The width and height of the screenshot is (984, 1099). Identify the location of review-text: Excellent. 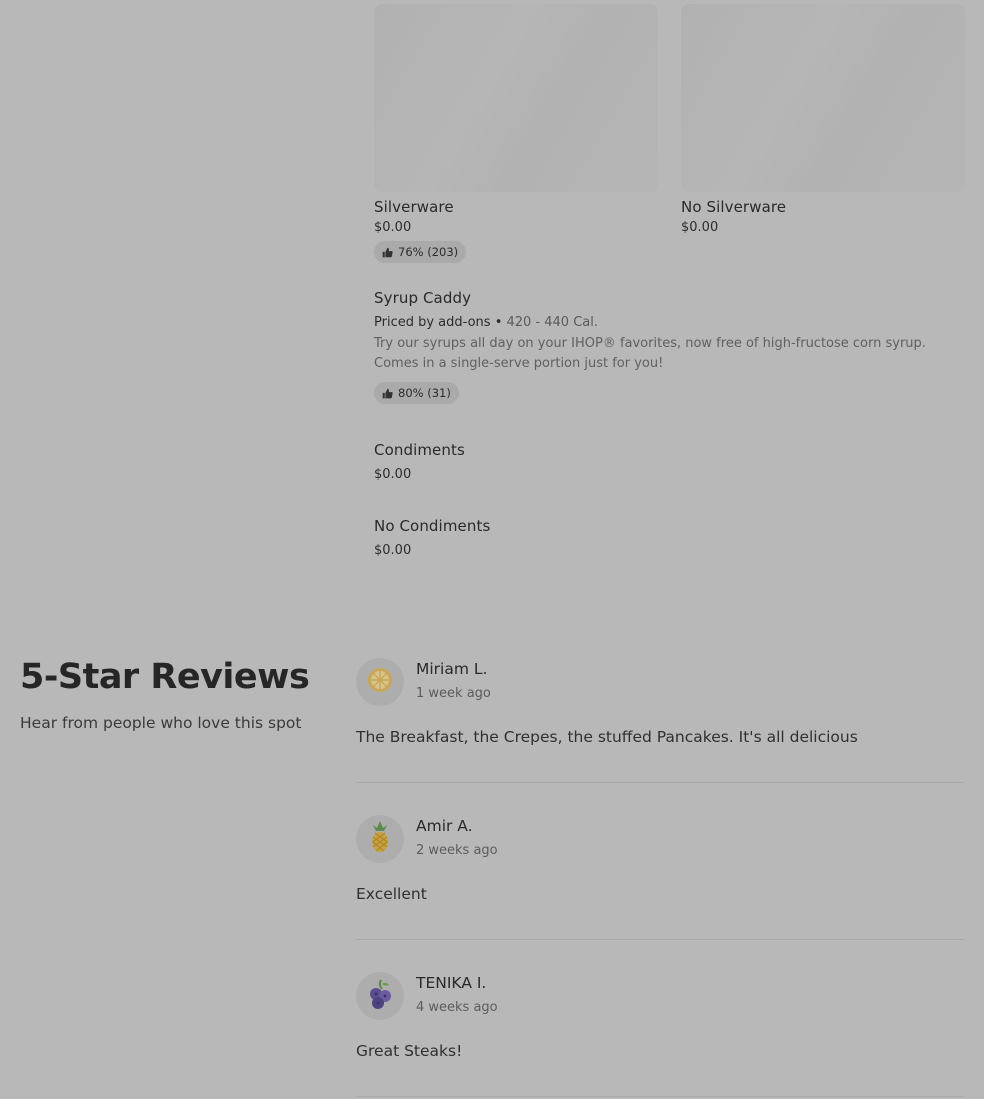
(391, 894).